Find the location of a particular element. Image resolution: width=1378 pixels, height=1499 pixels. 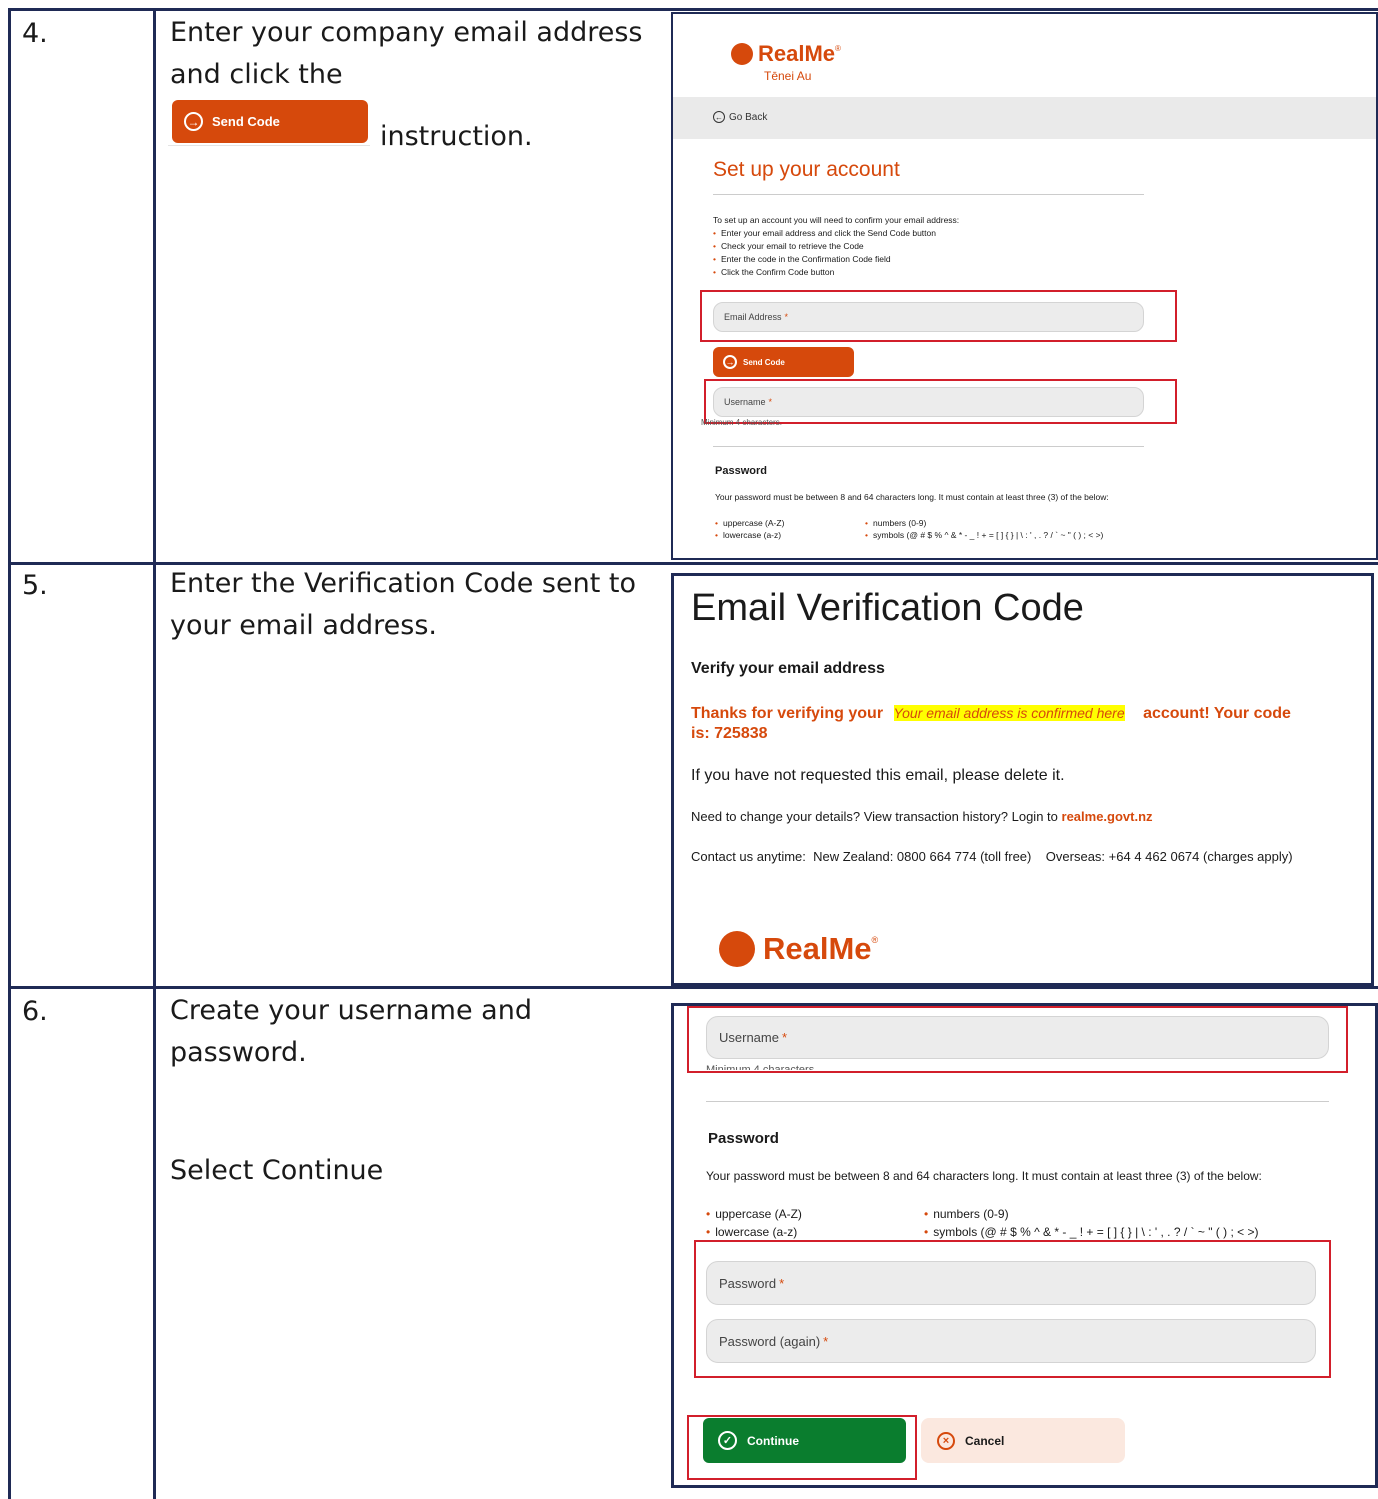

instruction-text-post: instruction. is located at coordinates (456, 136).